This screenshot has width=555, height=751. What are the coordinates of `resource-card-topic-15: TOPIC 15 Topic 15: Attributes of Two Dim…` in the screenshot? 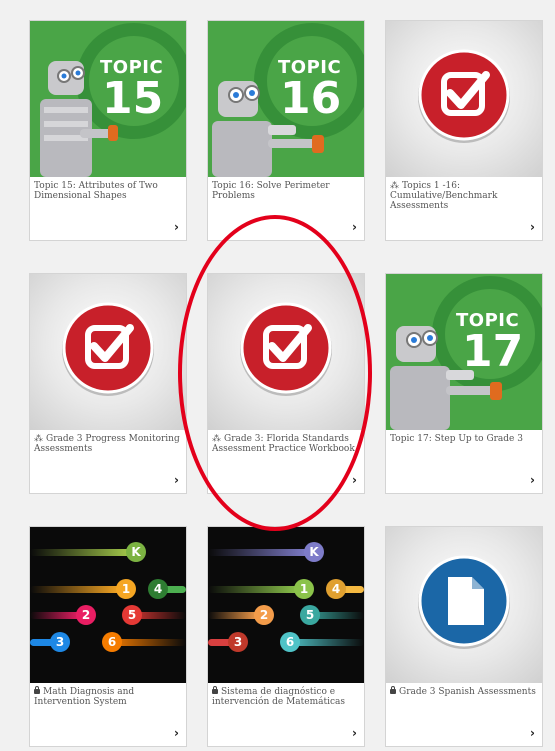 It's located at (108, 130).